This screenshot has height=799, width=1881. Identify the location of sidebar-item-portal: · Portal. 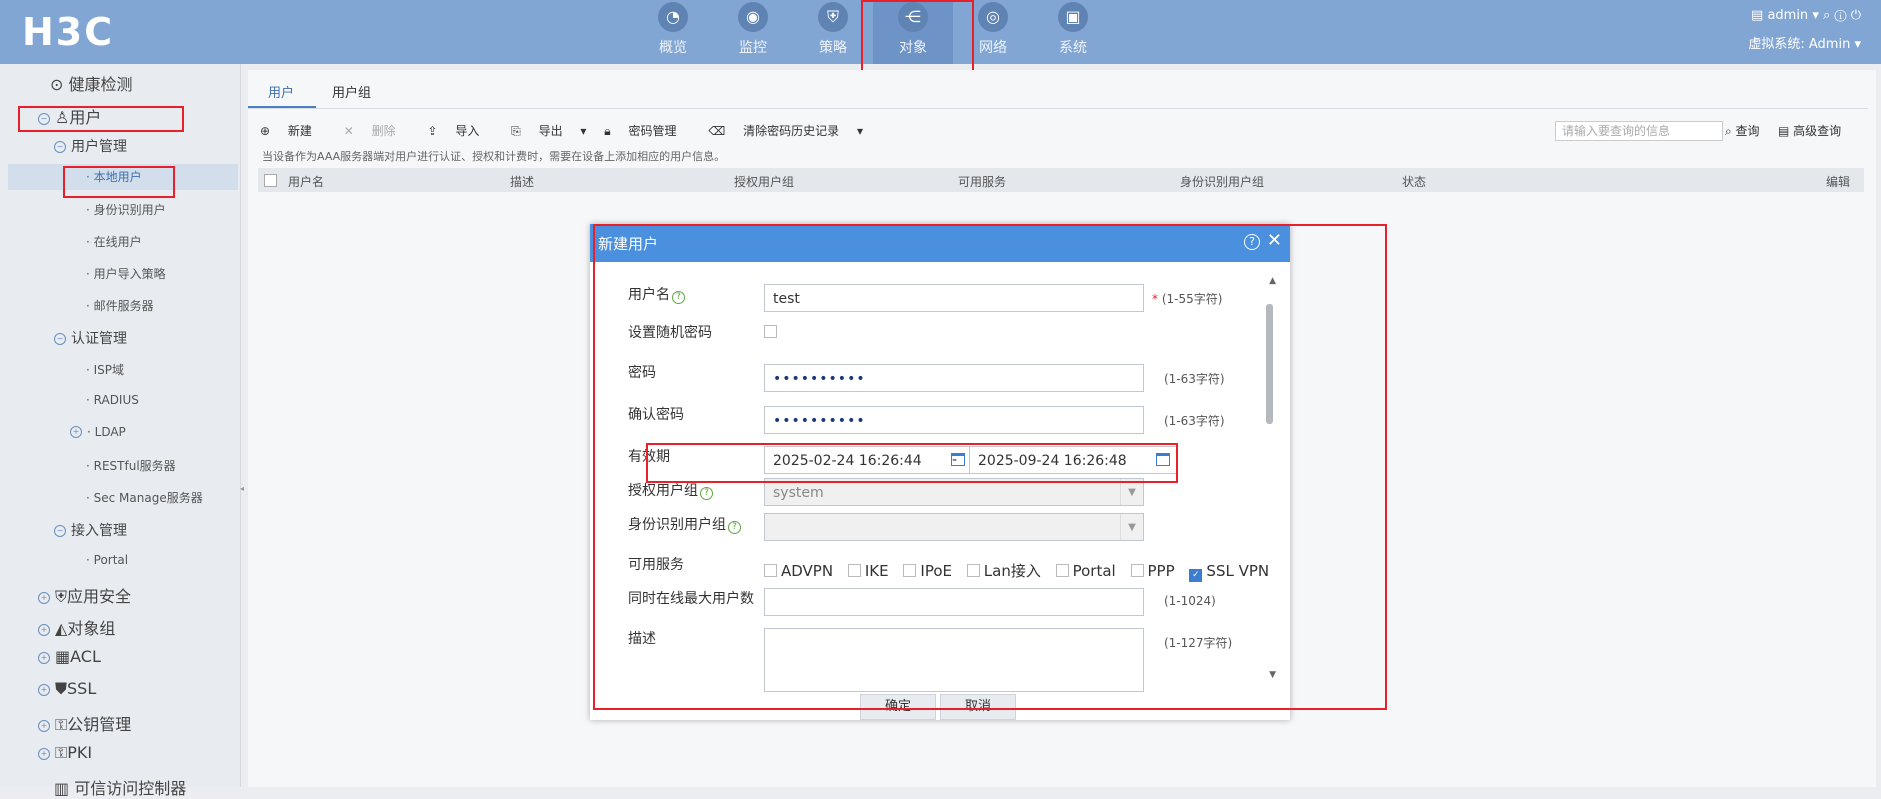
(107, 560).